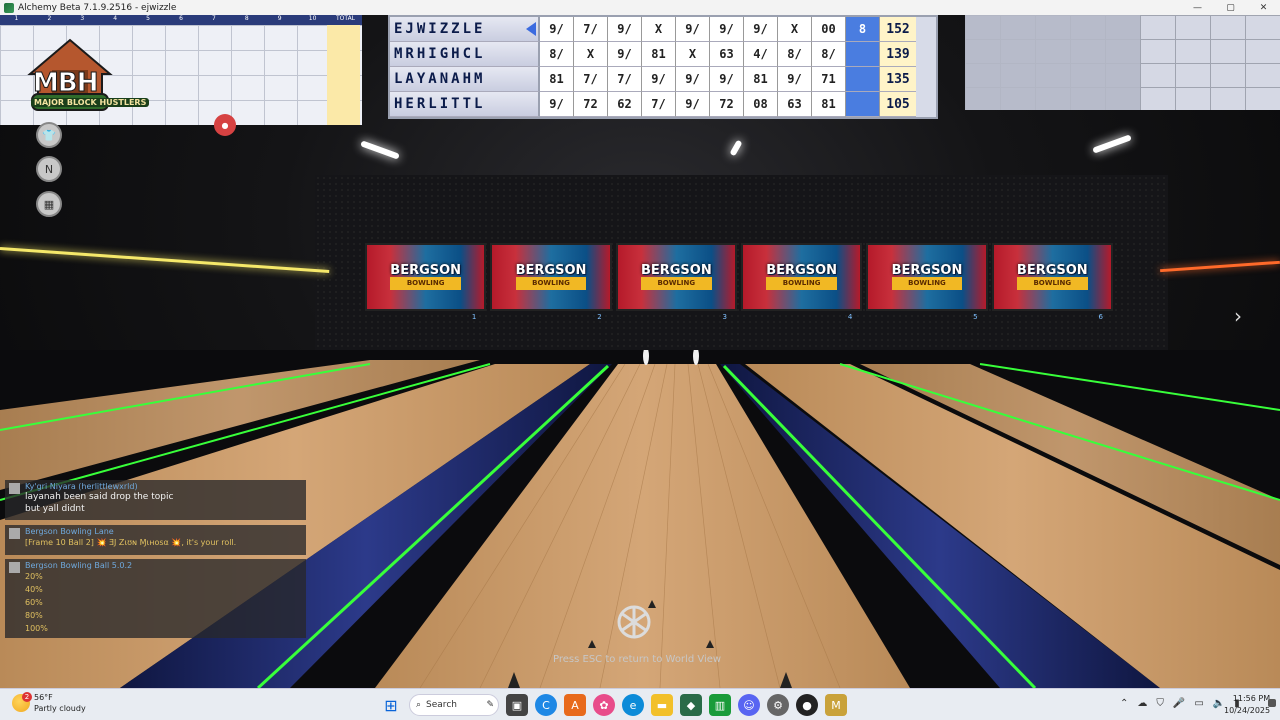 This screenshot has height=720, width=1280. I want to click on pattern-icon: ▦, so click(49, 204).